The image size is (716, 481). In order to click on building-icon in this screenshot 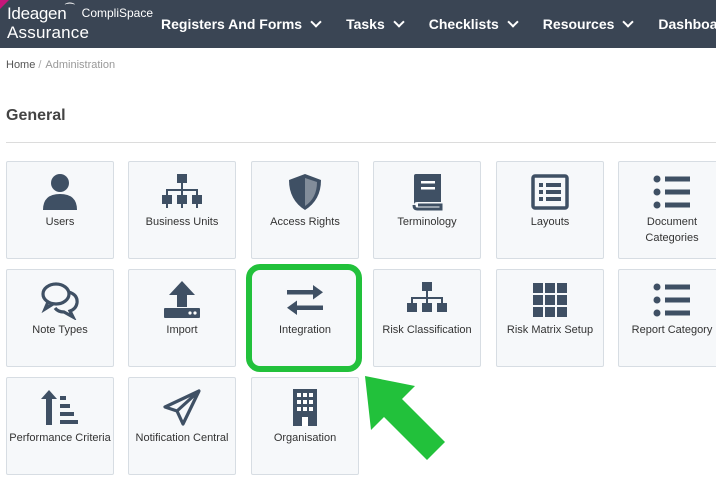, I will do `click(305, 408)`.